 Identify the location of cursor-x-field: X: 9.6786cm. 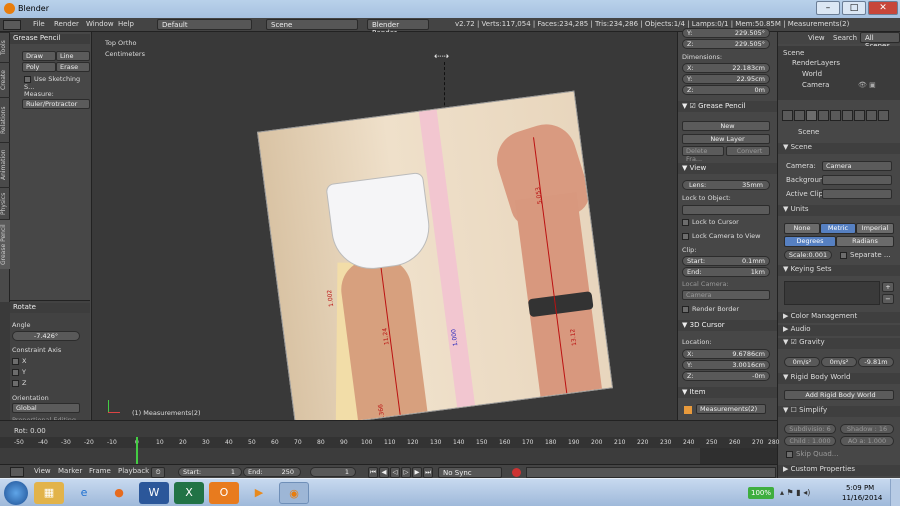
(726, 354).